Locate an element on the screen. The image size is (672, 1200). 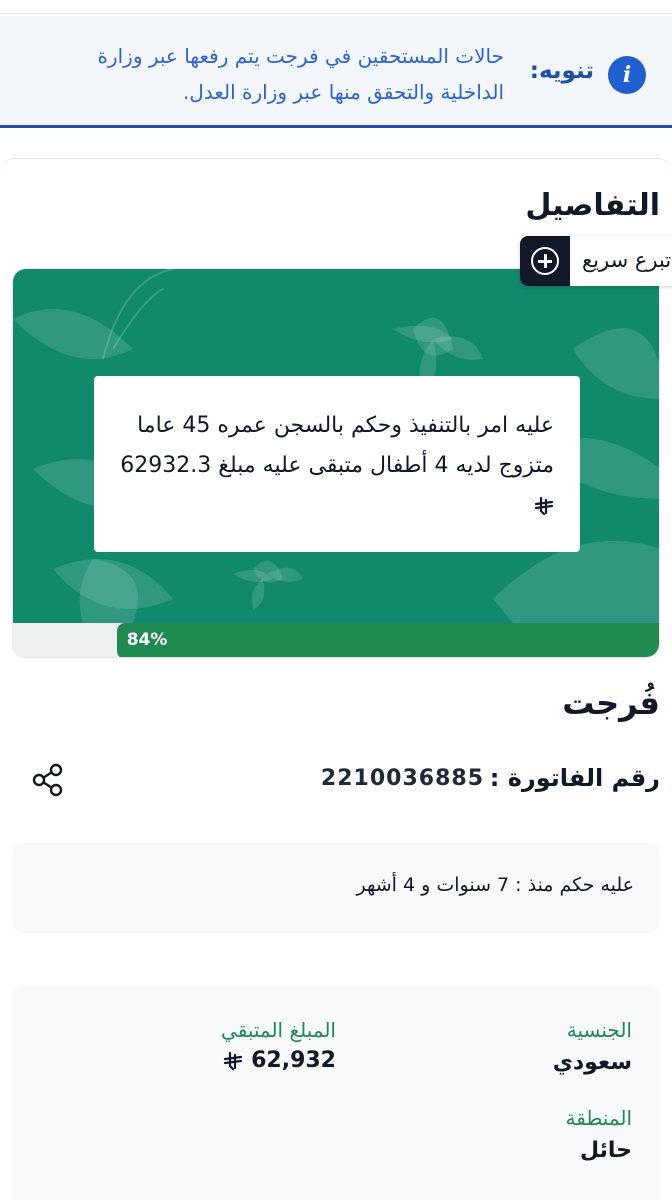
region-label: المنطقة is located at coordinates (599, 1118).